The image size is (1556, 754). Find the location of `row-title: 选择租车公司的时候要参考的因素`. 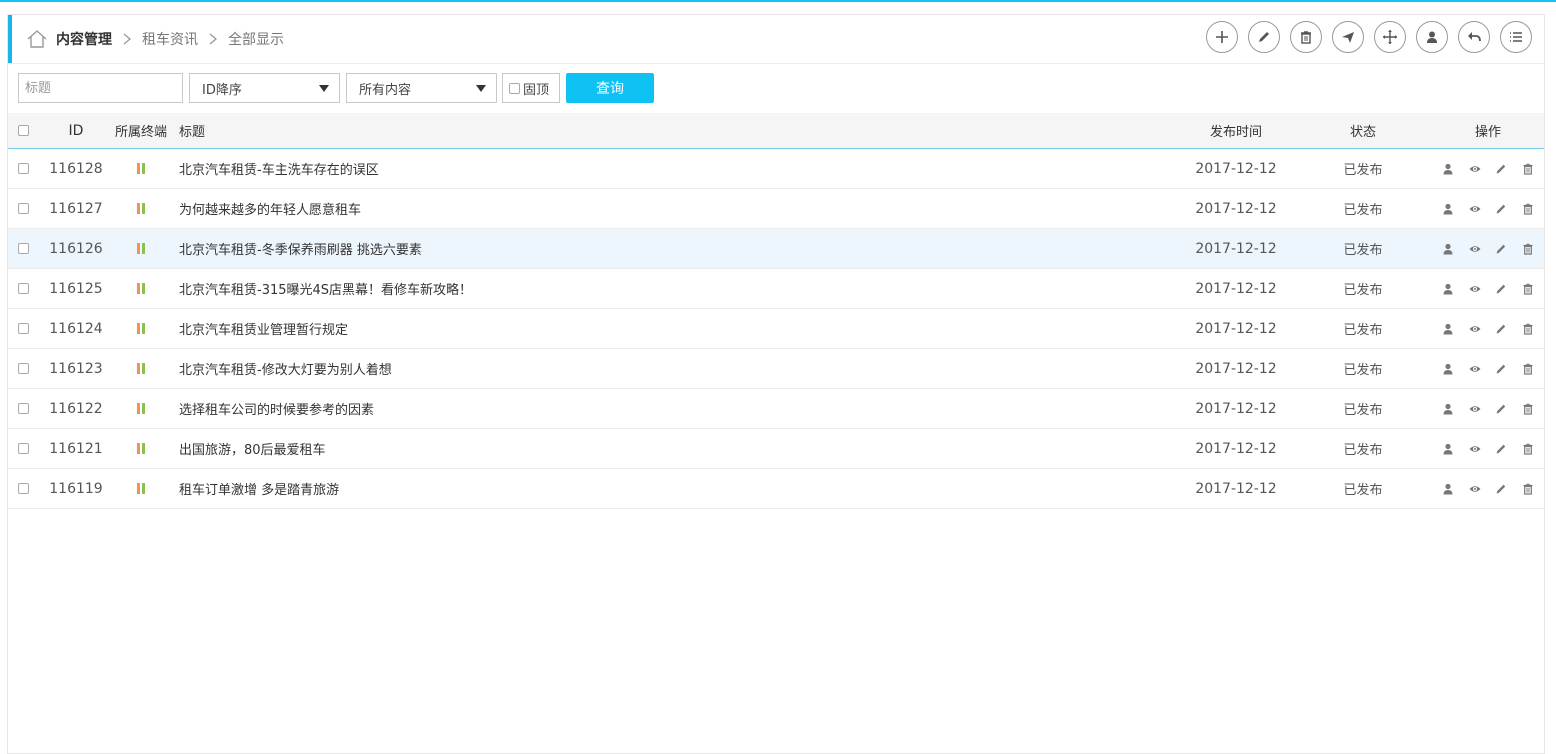

row-title: 选择租车公司的时候要参考的因素 is located at coordinates (276, 408).